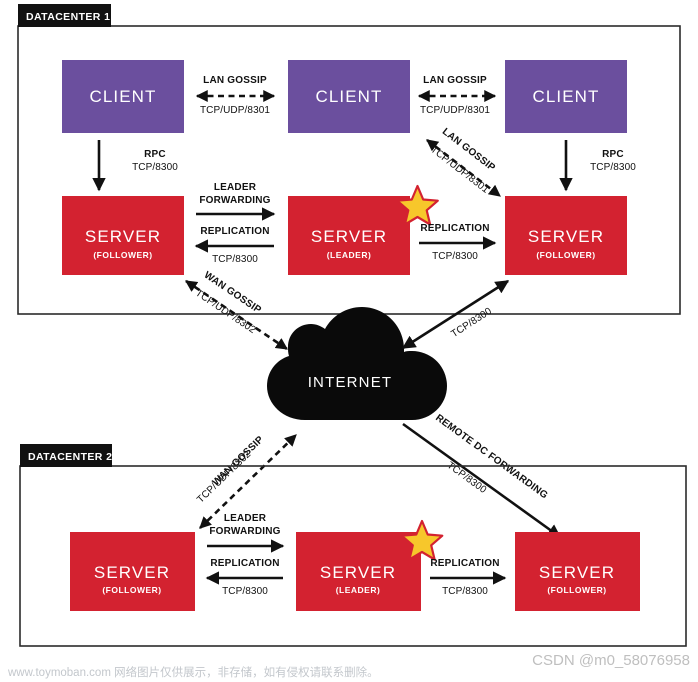 This screenshot has height=682, width=698. What do you see at coordinates (155, 154) in the screenshot?
I see `dc1-rpc-left-title: RPC` at bounding box center [155, 154].